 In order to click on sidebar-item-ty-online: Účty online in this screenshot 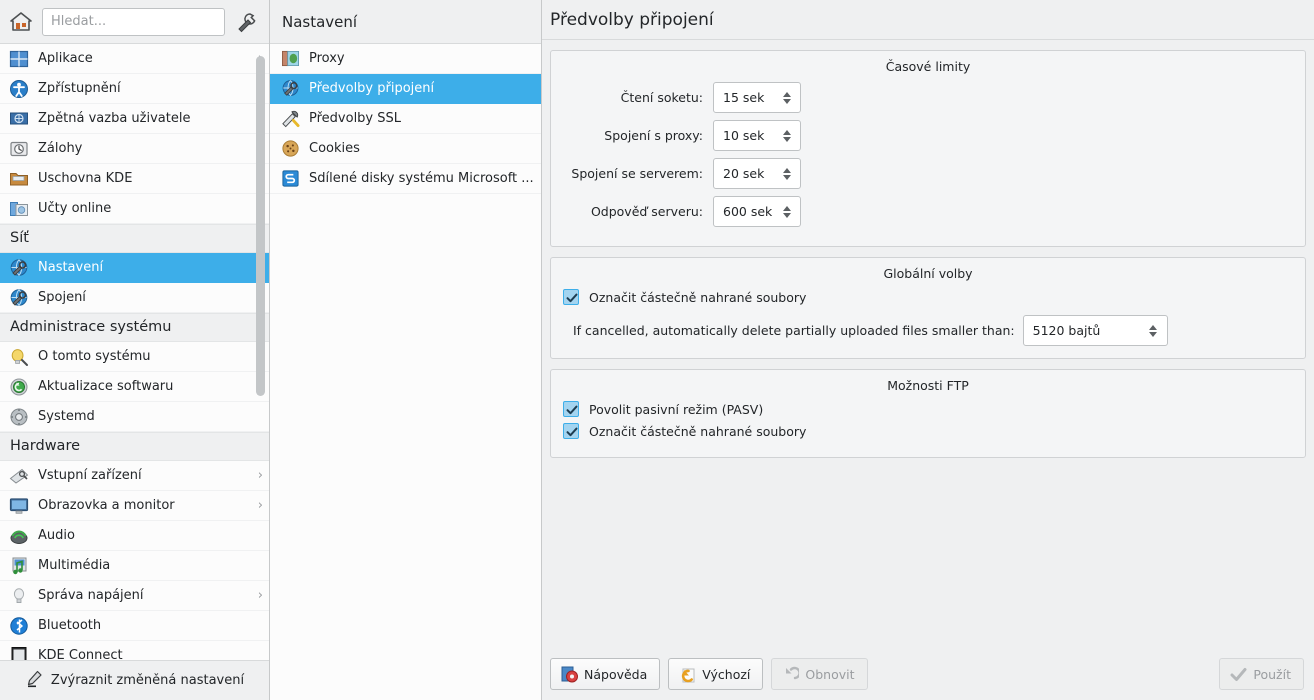, I will do `click(134, 209)`.